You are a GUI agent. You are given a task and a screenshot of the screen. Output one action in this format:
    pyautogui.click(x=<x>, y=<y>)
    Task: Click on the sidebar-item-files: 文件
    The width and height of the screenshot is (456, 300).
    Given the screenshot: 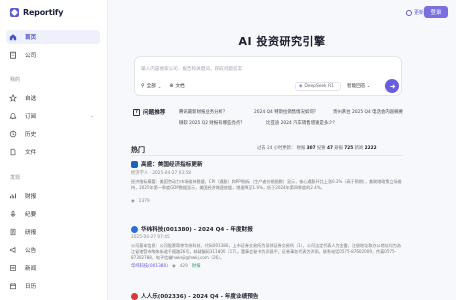 What is the action you would take?
    pyautogui.click(x=53, y=152)
    